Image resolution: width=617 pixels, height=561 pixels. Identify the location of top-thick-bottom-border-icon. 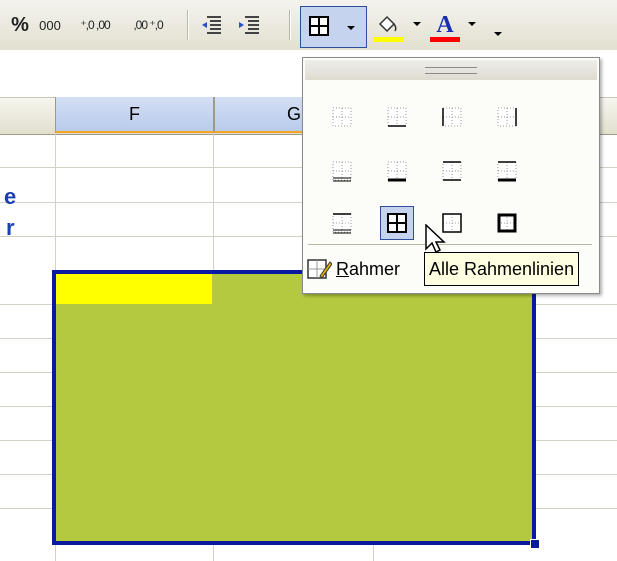
(507, 171).